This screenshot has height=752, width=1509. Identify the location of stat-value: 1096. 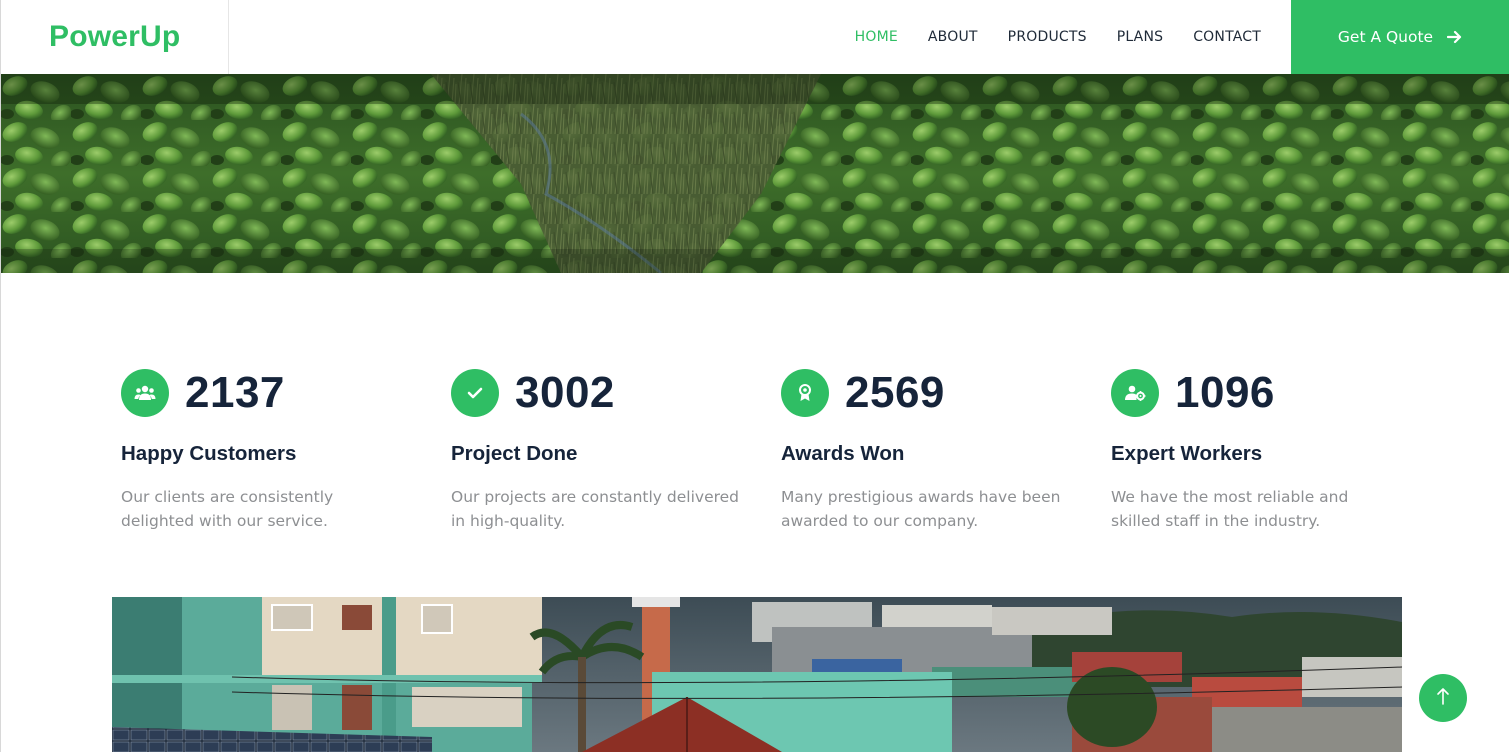
(1225, 392).